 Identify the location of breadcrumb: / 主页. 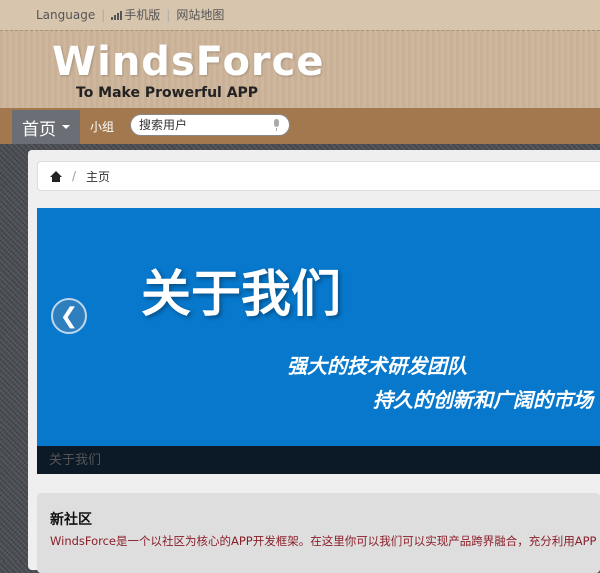
(318, 176).